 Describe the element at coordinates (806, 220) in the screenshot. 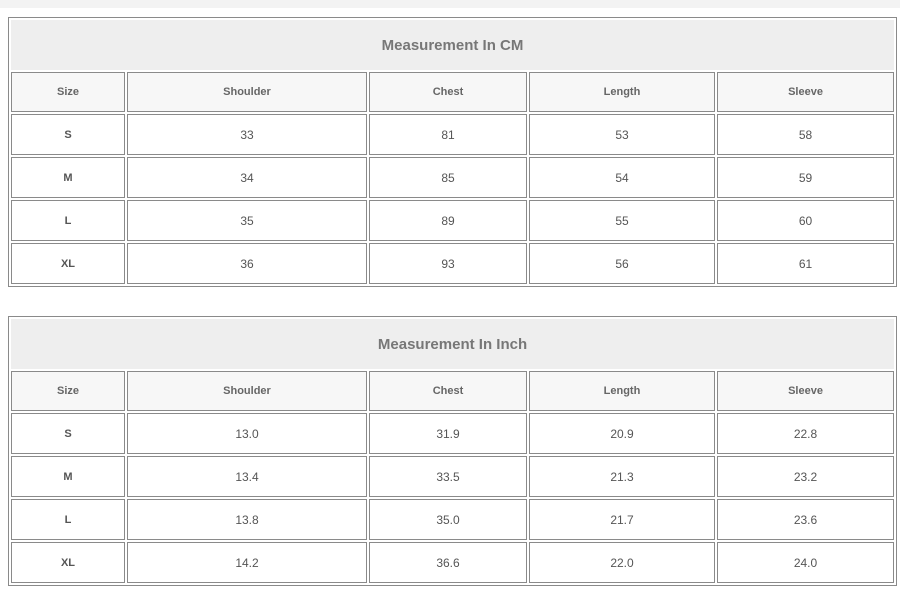

I see `table-cell: 60` at that location.